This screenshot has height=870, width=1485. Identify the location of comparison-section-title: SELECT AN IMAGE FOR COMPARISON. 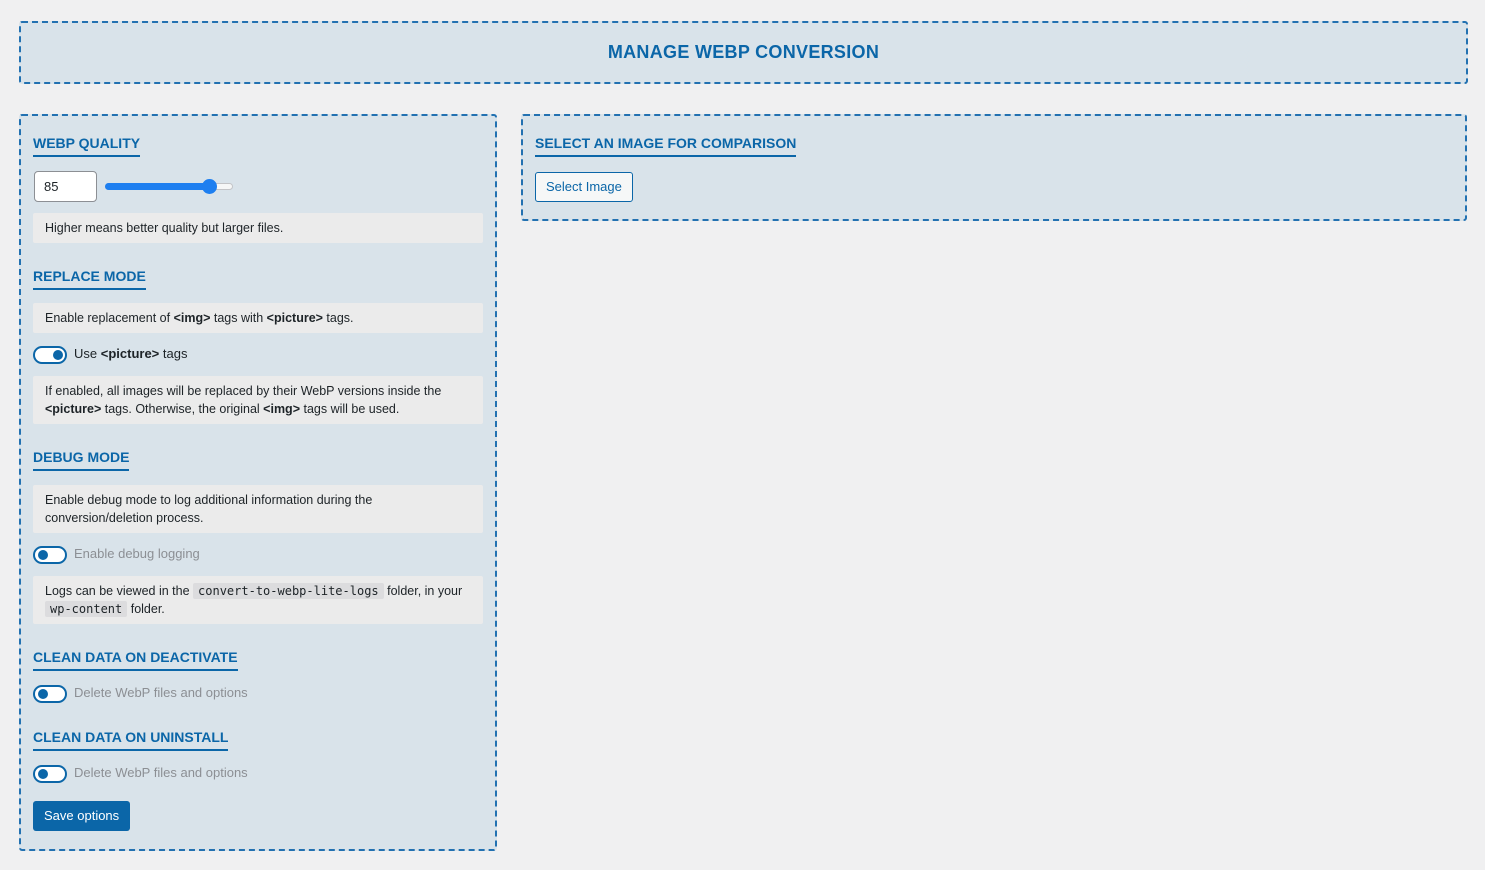
(666, 146).